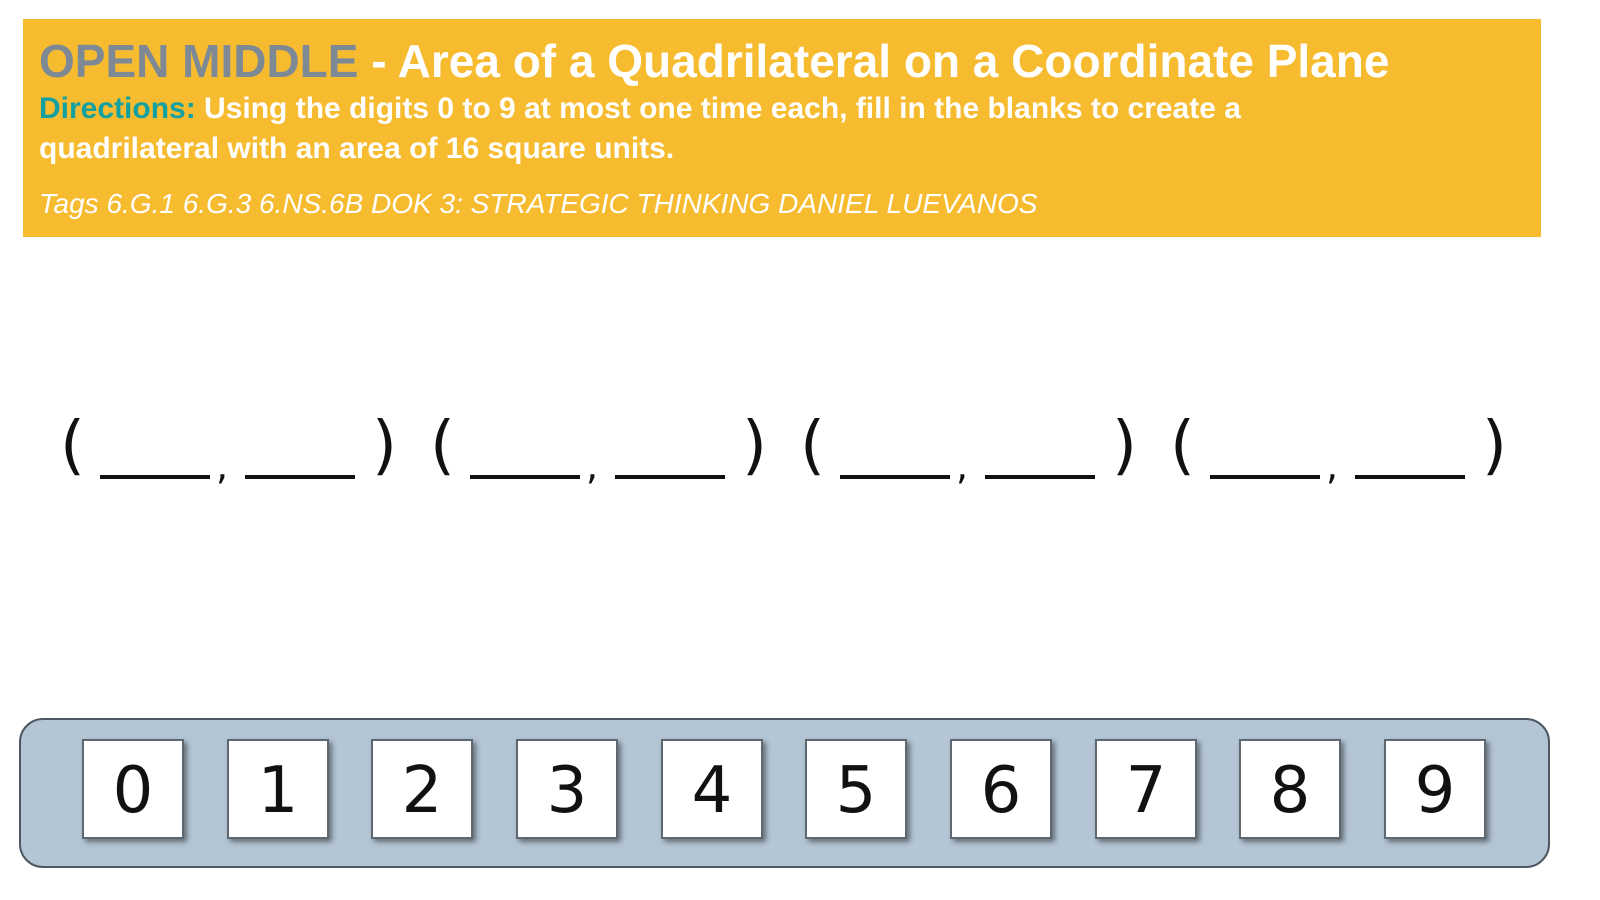  I want to click on digit-tile-4: 4, so click(712, 789).